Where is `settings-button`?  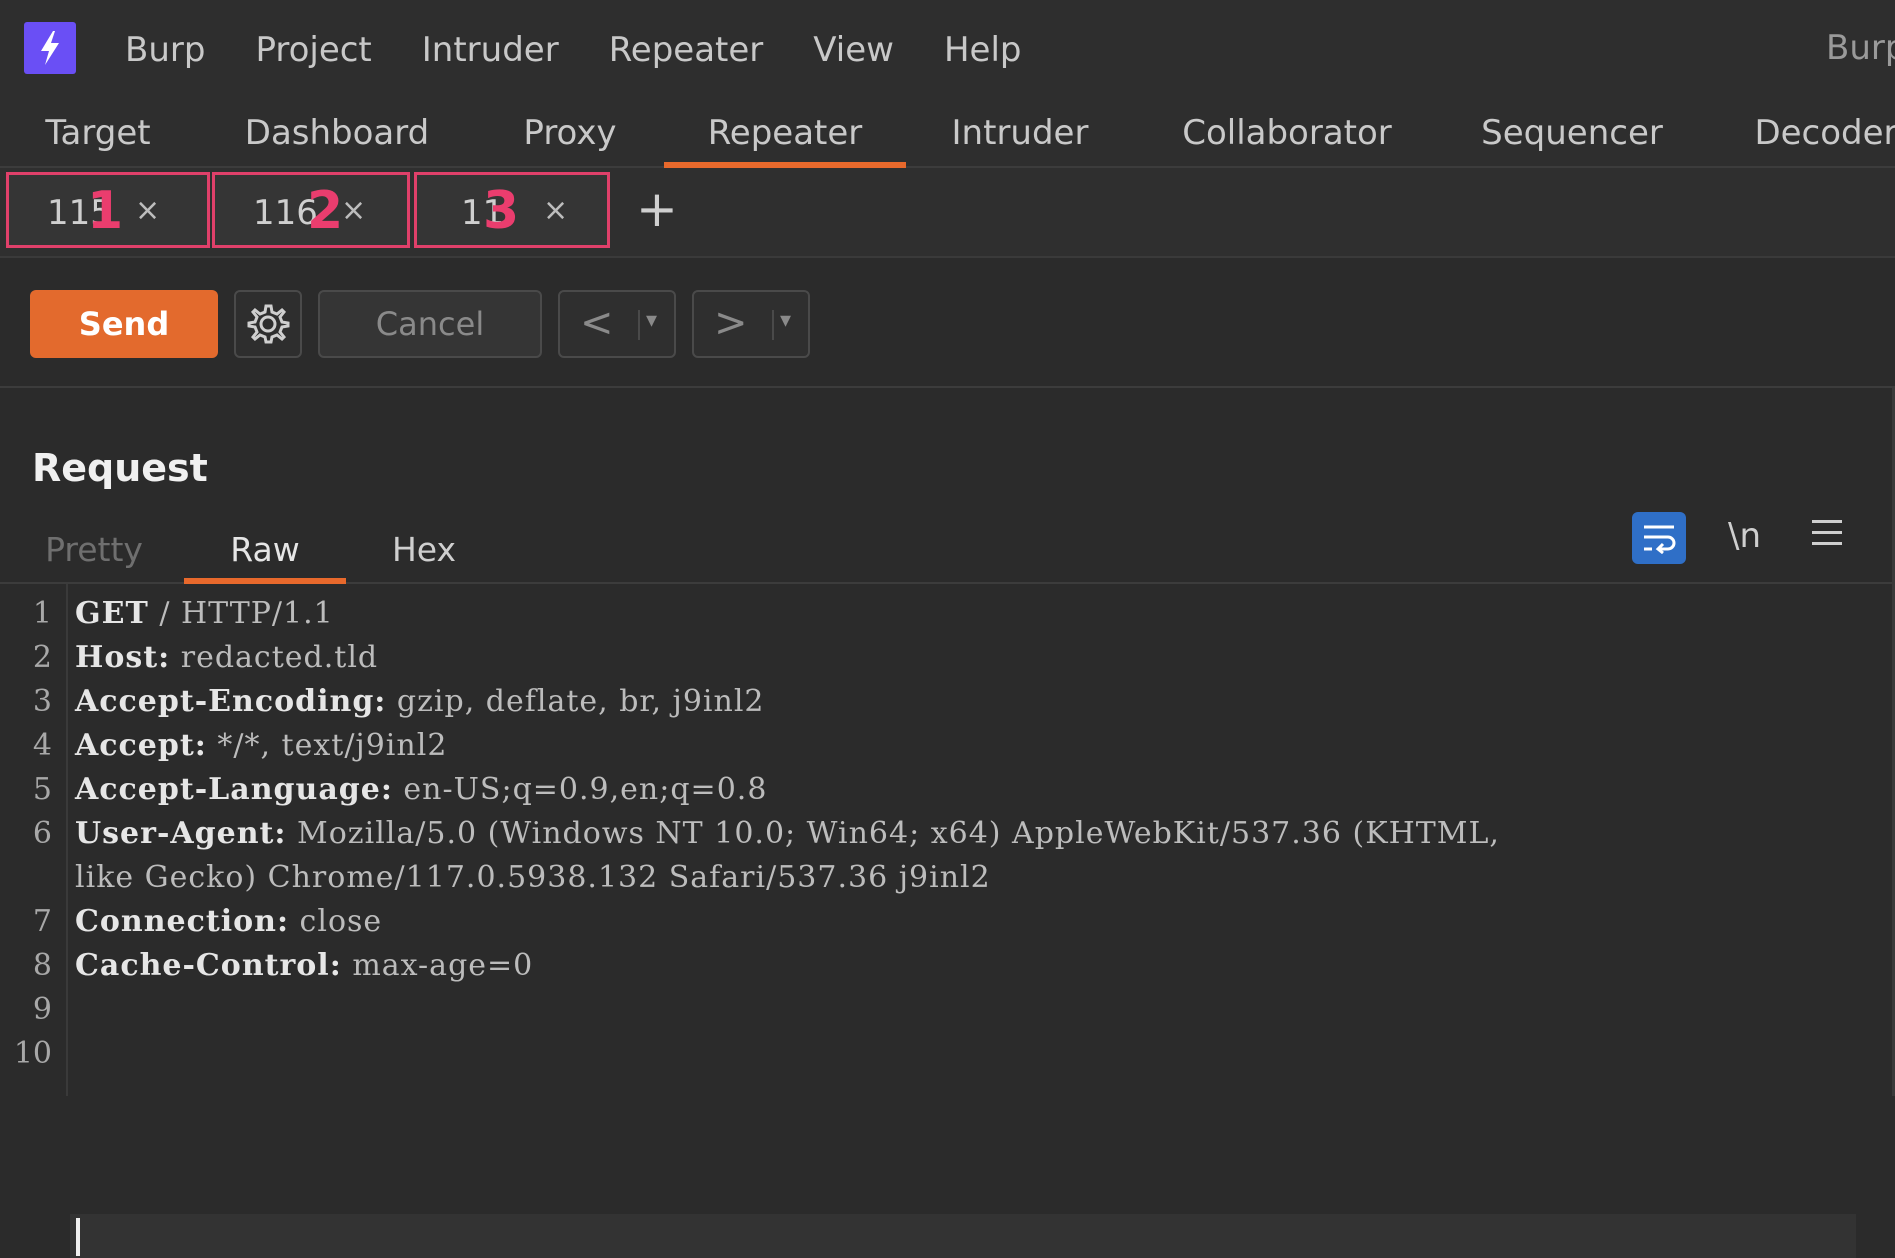 settings-button is located at coordinates (268, 324).